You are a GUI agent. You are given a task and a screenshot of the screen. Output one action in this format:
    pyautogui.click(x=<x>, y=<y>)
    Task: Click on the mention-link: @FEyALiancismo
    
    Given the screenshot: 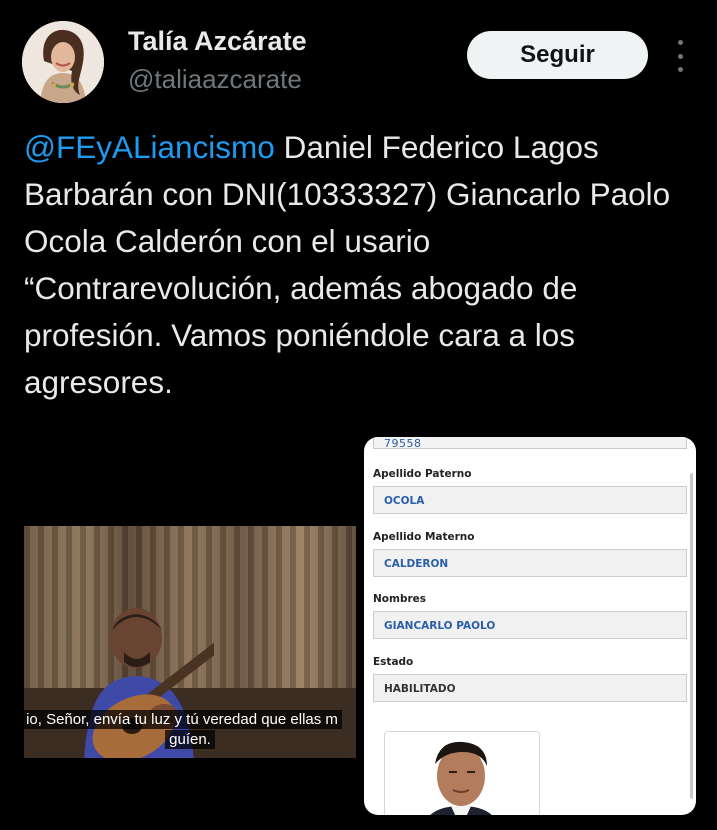 What is the action you would take?
    pyautogui.click(x=149, y=147)
    